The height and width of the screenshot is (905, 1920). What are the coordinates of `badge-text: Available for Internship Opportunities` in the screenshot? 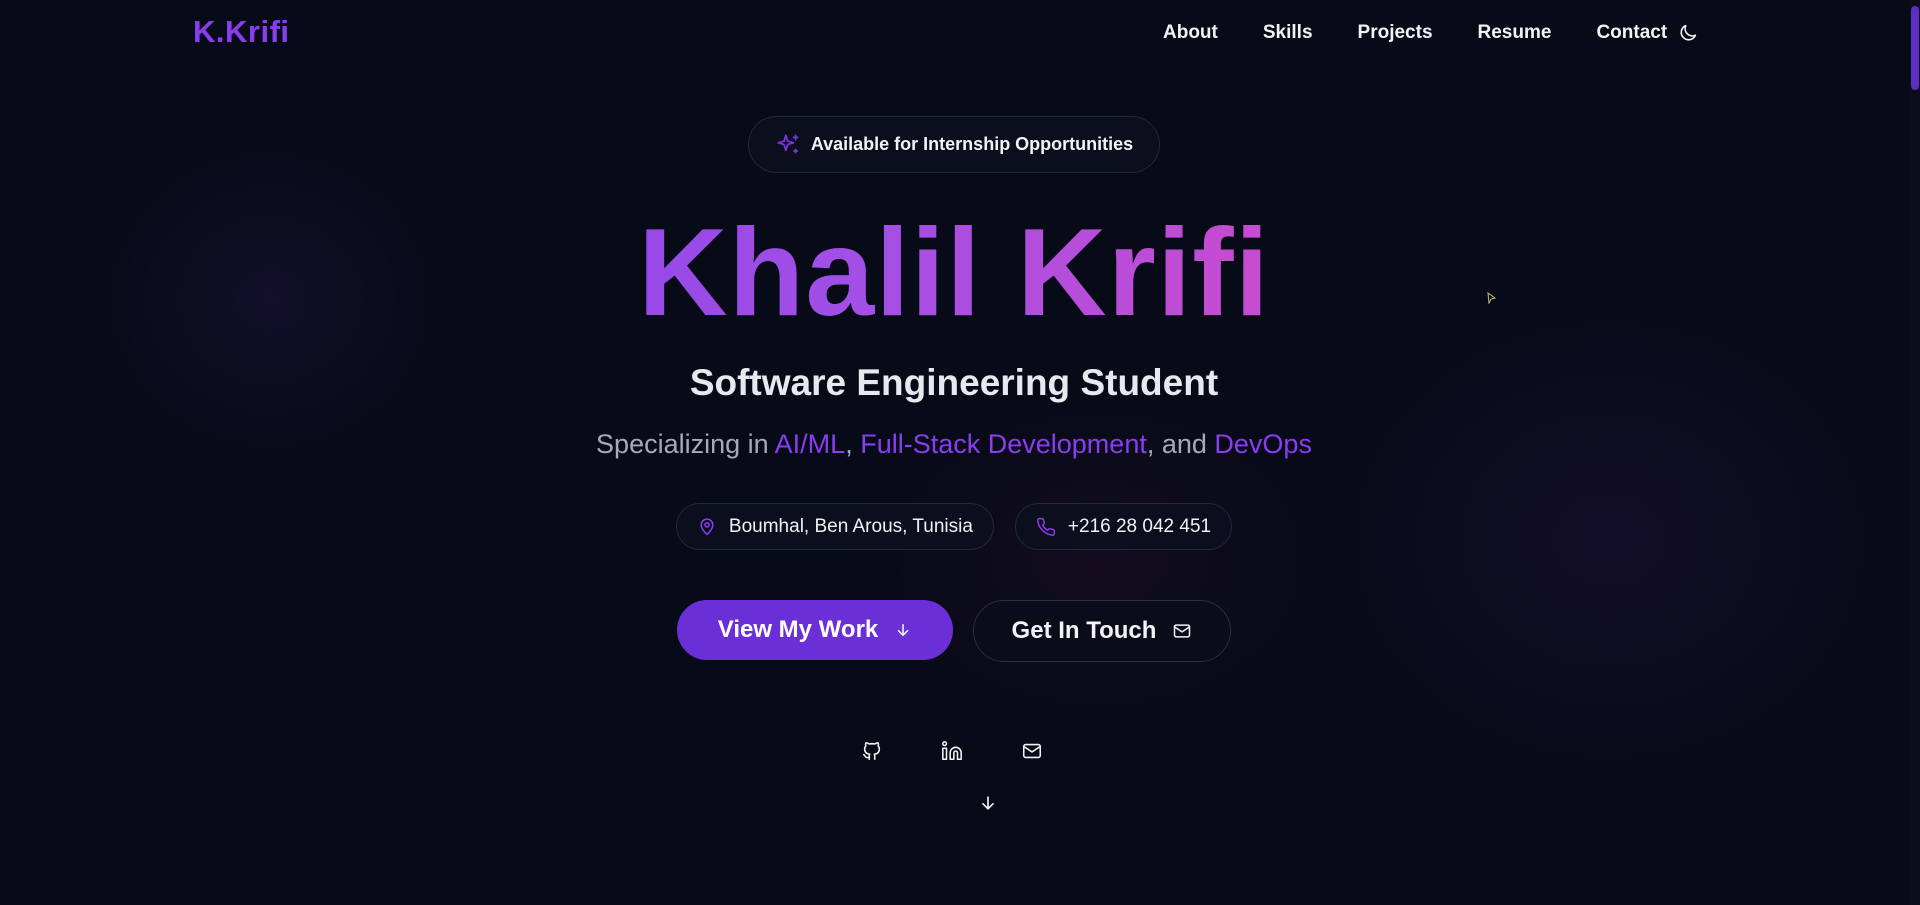 It's located at (972, 144).